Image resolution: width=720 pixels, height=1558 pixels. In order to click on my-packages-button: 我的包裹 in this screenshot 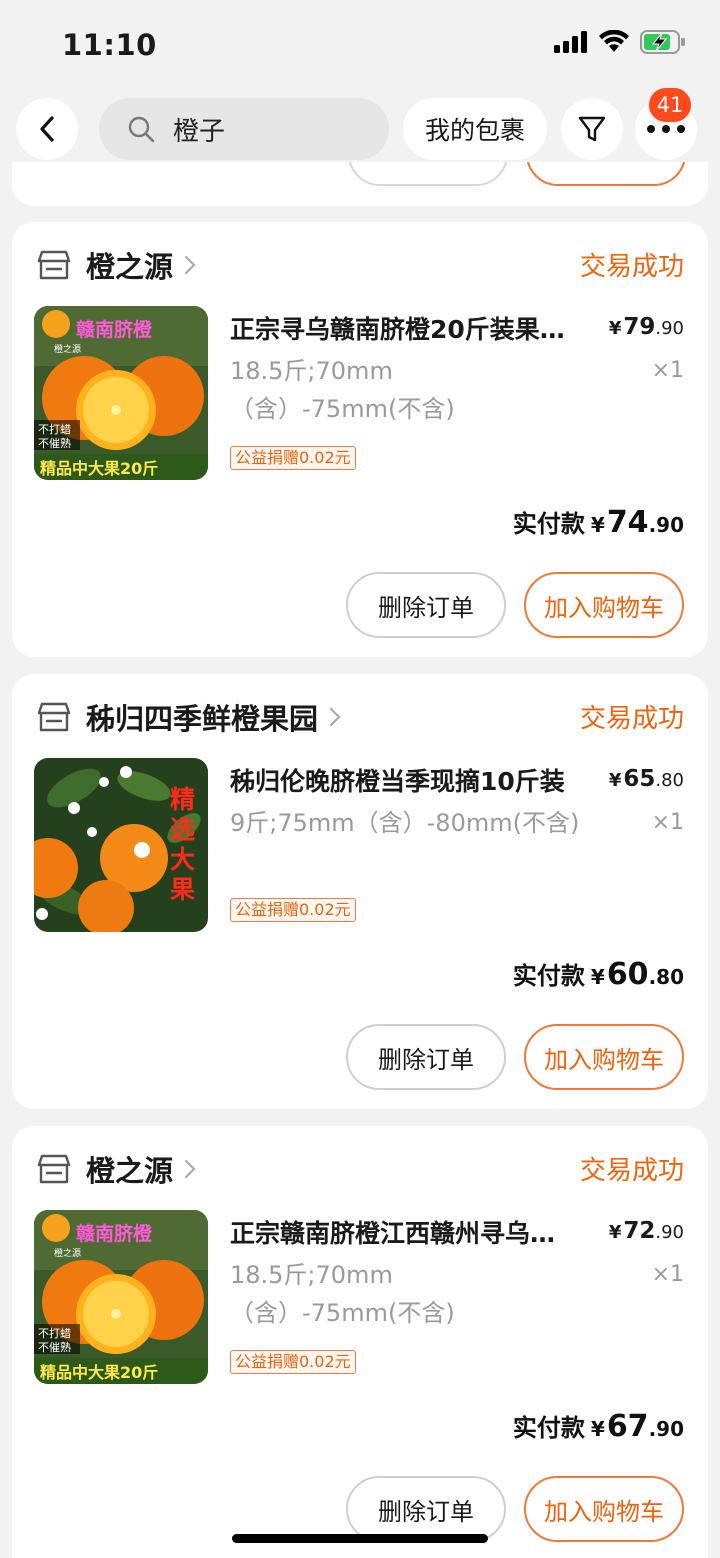, I will do `click(475, 129)`.